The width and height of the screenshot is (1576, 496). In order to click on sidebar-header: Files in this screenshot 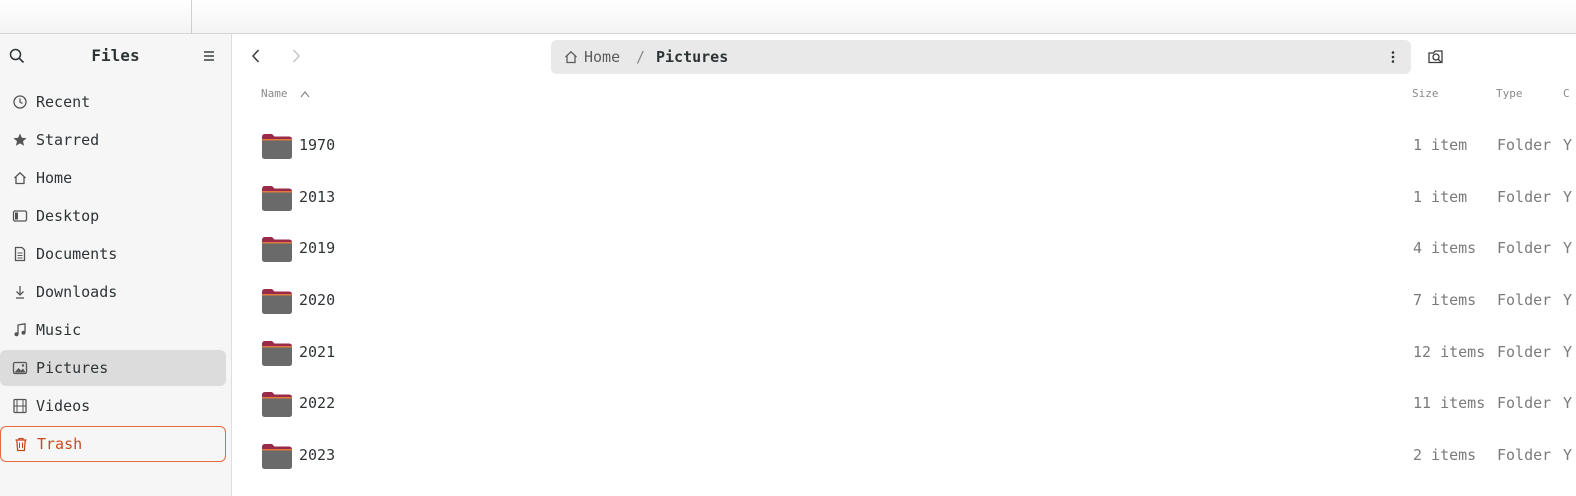, I will do `click(115, 57)`.